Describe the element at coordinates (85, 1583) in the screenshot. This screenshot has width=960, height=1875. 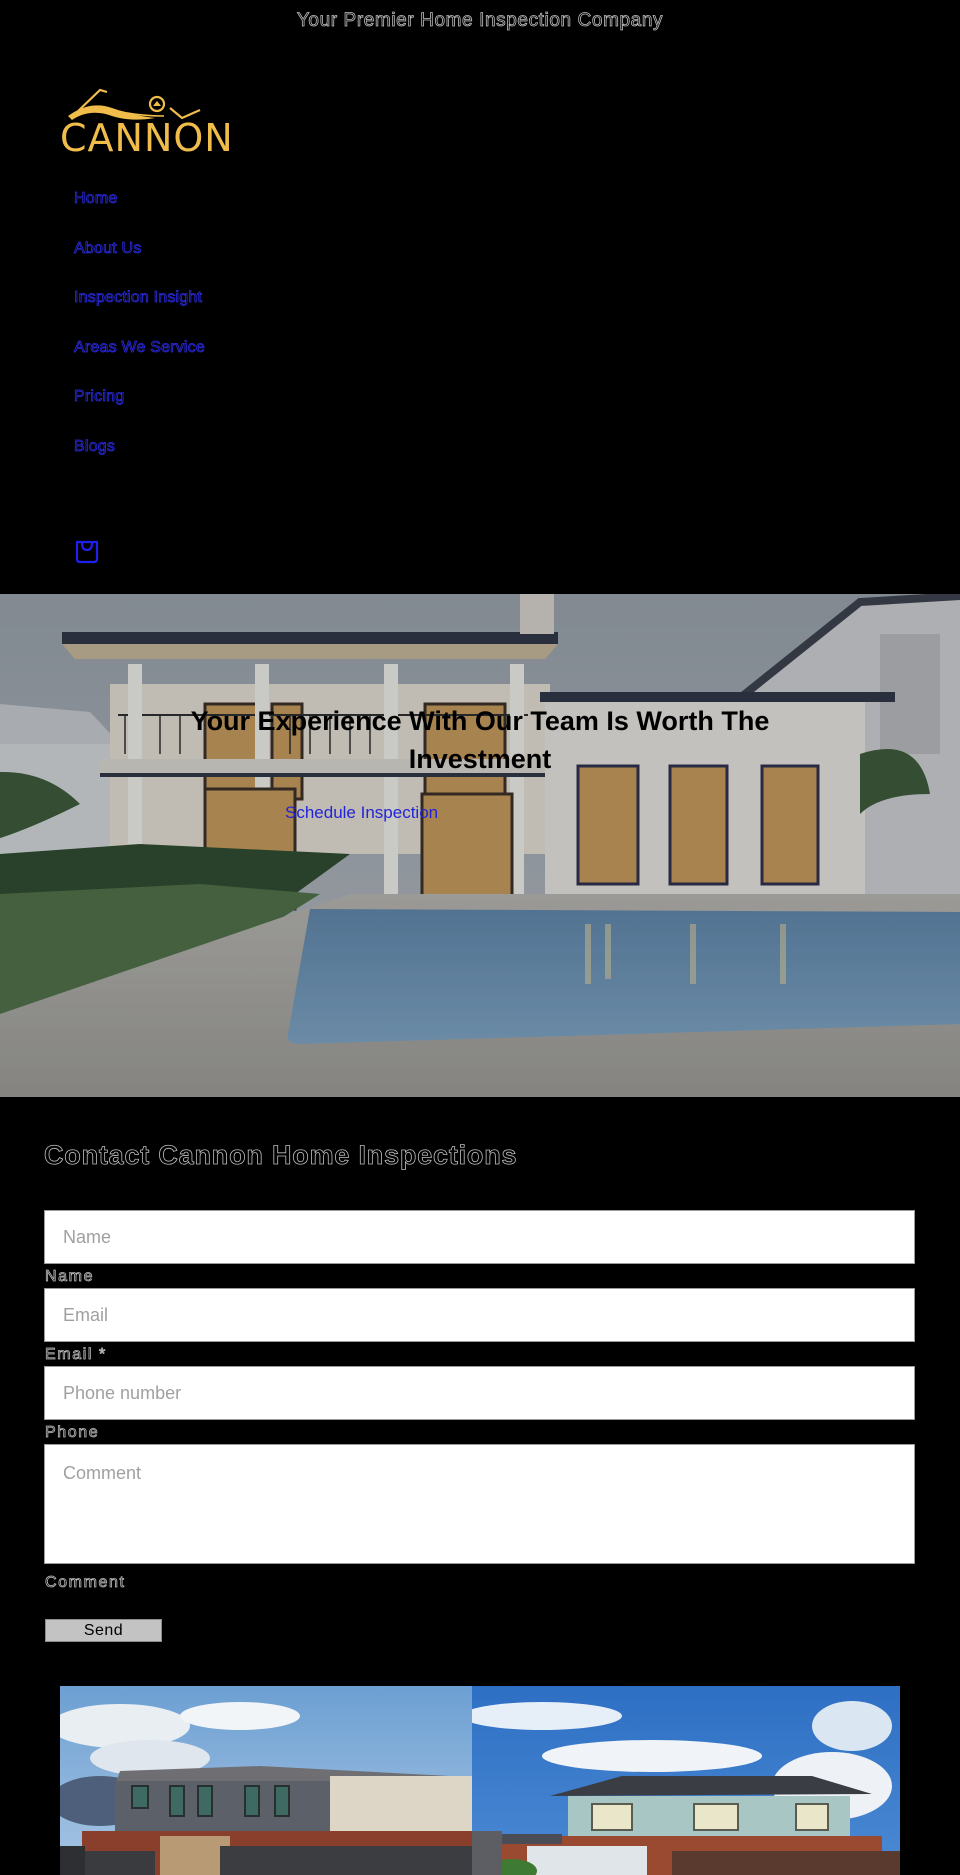
I see `comment-label: Comment` at that location.